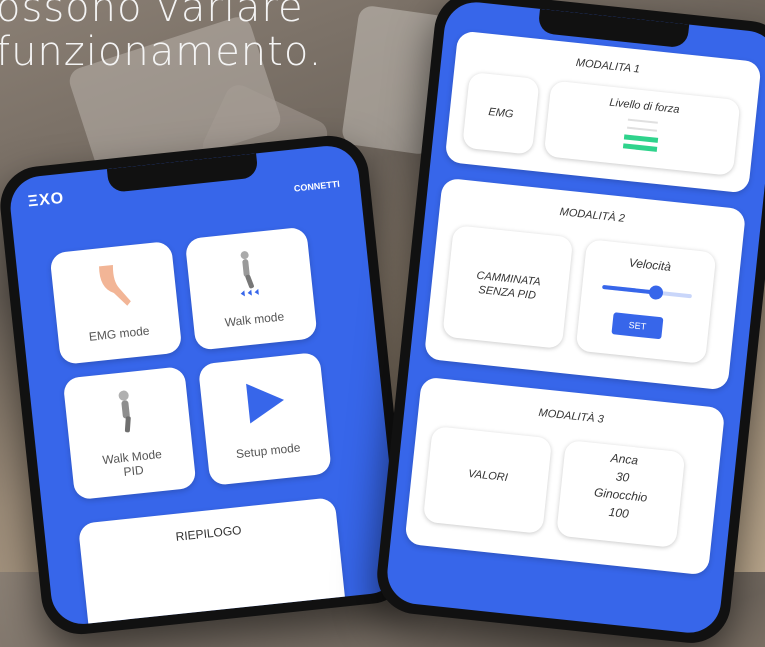  Describe the element at coordinates (644, 106) in the screenshot. I see `force-level-label: Livello di forza` at that location.